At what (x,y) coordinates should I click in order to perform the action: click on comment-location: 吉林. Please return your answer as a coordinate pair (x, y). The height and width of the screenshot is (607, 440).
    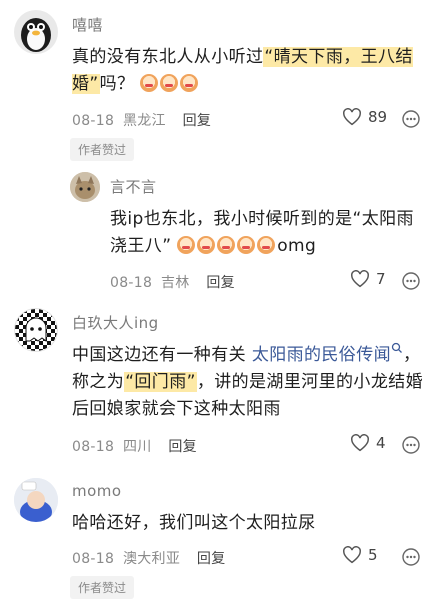
    Looking at the image, I should click on (175, 283).